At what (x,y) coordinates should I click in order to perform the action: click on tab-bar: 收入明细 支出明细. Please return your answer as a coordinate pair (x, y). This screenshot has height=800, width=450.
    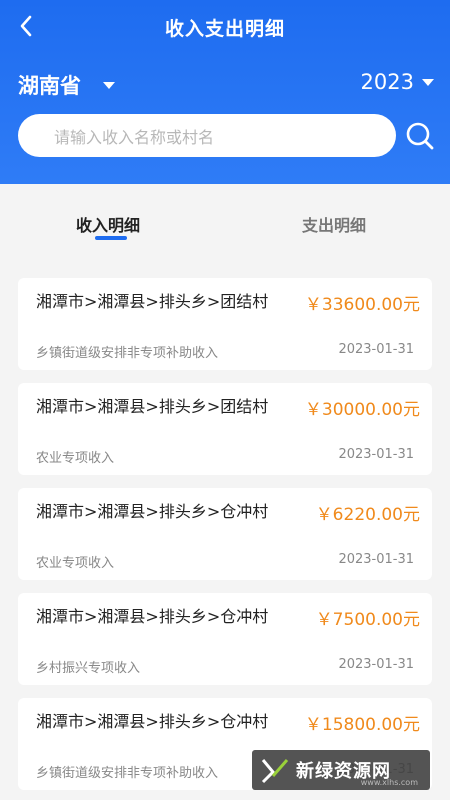
    Looking at the image, I should click on (225, 223).